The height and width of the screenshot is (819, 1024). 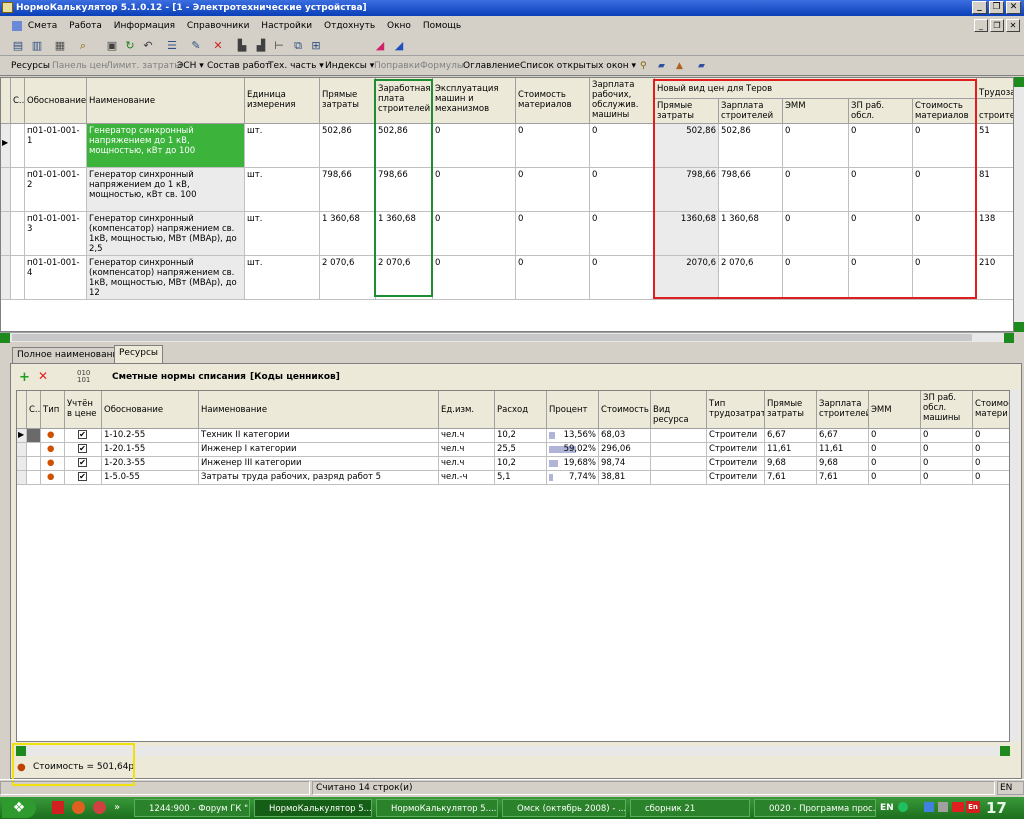 What do you see at coordinates (144, 26) in the screenshot?
I see `menu-info: Информация` at bounding box center [144, 26].